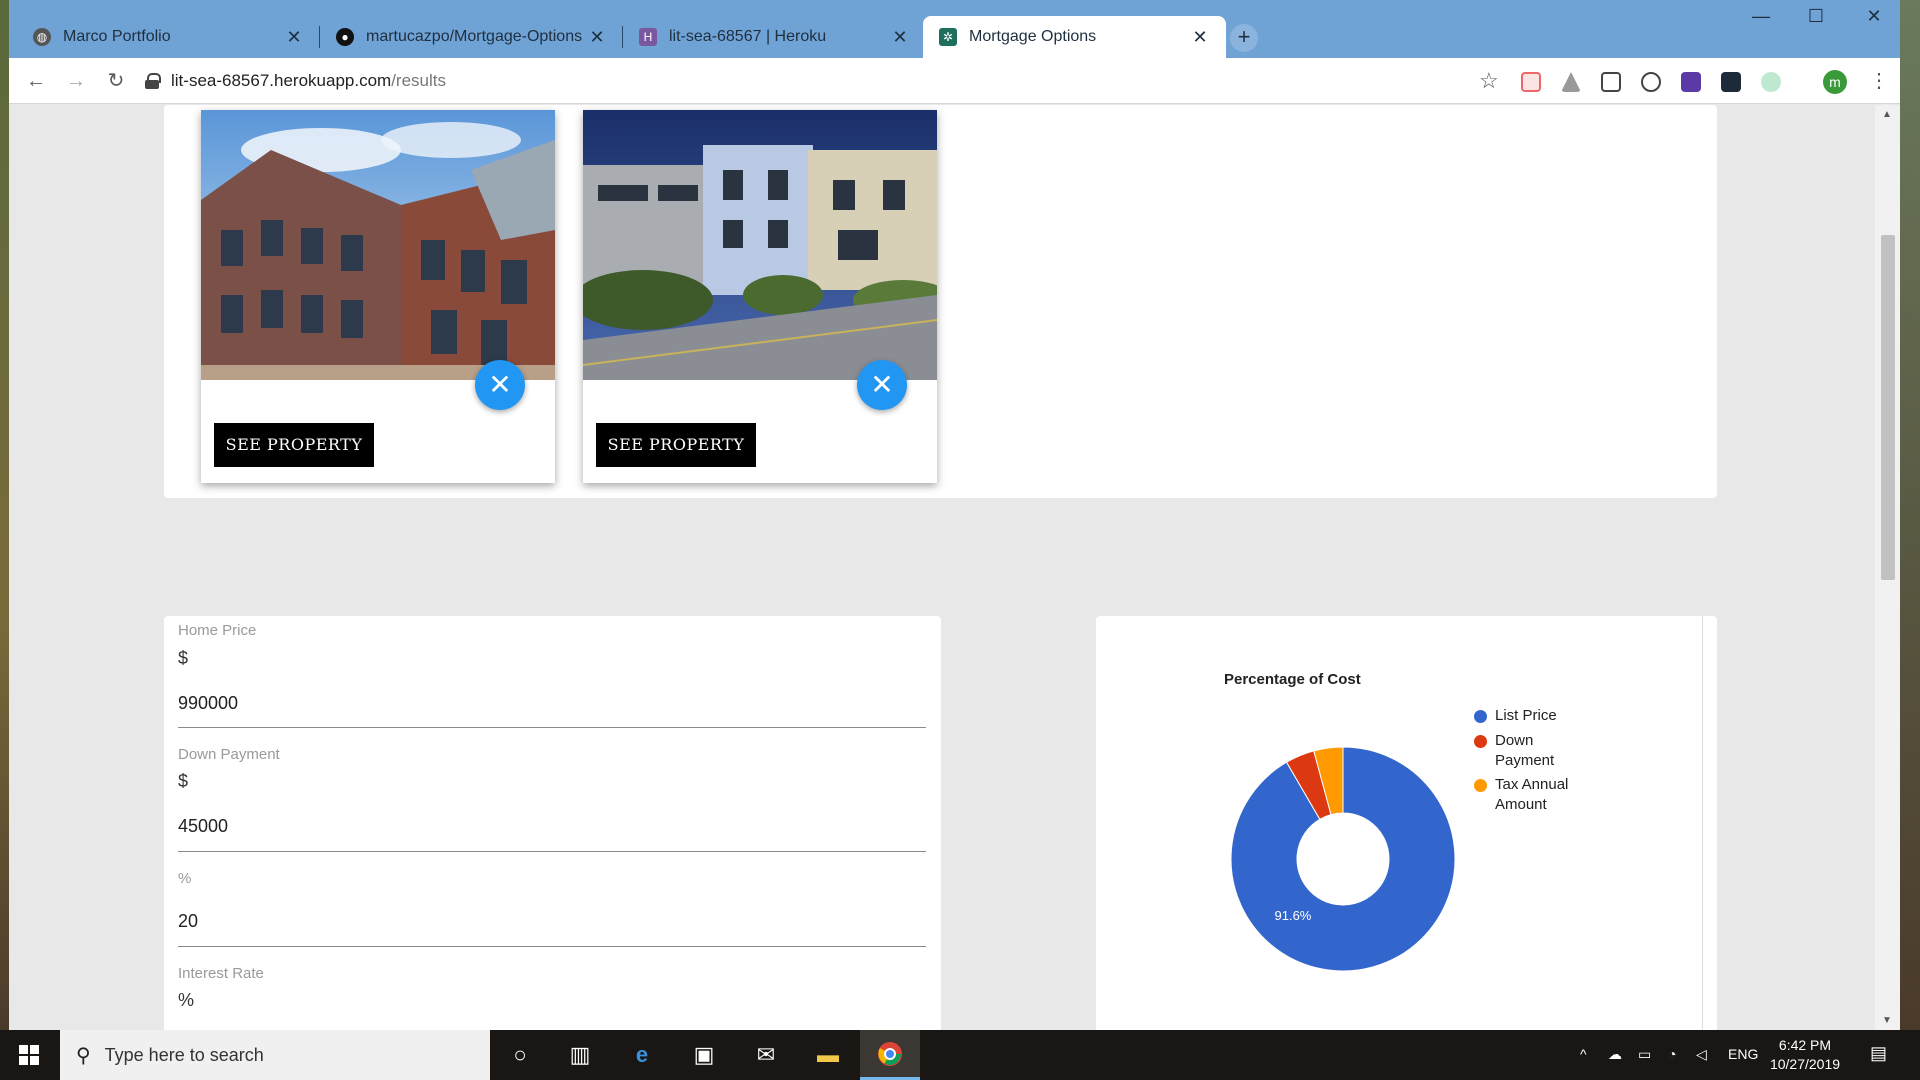  What do you see at coordinates (1244, 38) in the screenshot?
I see `new-tab-button: +` at bounding box center [1244, 38].